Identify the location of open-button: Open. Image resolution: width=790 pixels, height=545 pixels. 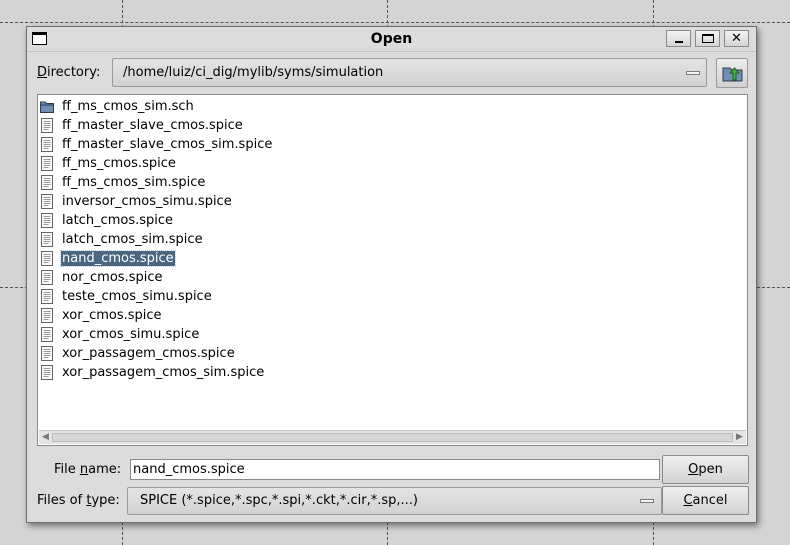
(705, 469).